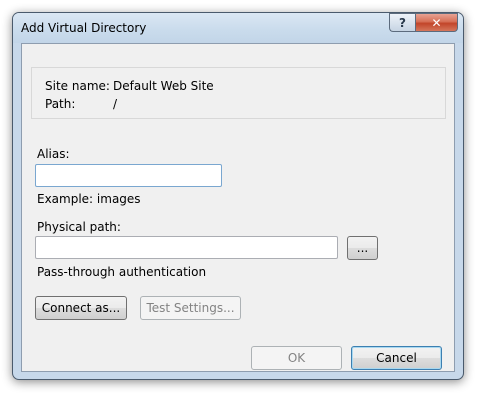  I want to click on caption-buttons: ? ✕, so click(423, 22).